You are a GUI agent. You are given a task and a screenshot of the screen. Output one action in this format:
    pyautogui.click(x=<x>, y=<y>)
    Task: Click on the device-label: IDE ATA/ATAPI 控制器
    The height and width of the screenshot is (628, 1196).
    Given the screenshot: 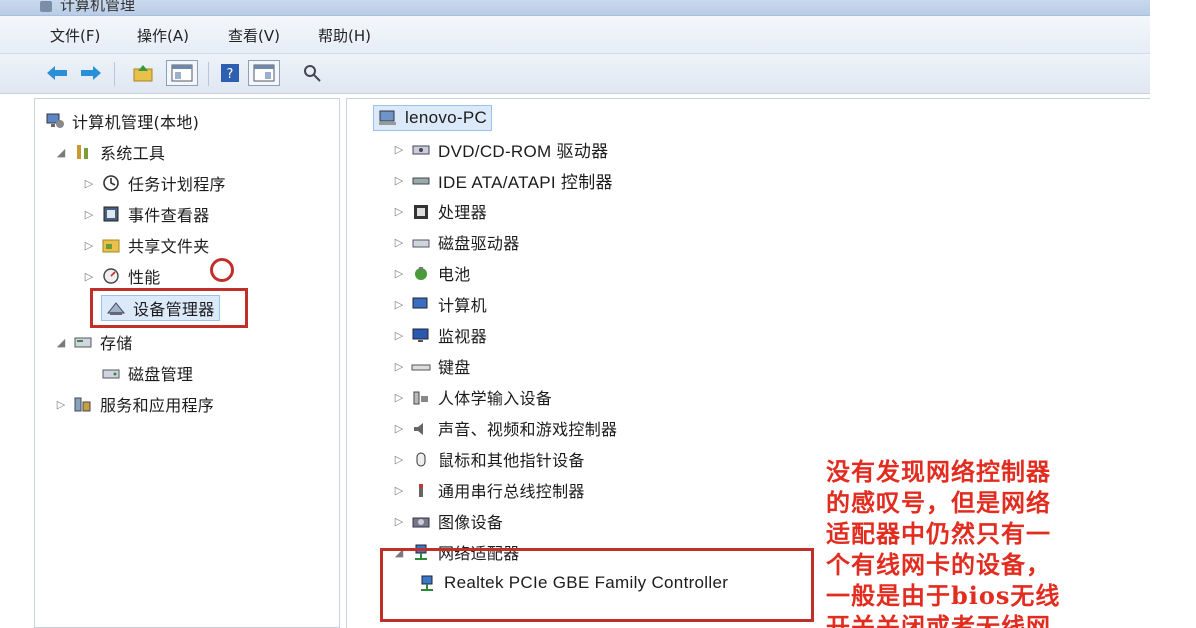 What is the action you would take?
    pyautogui.click(x=525, y=182)
    